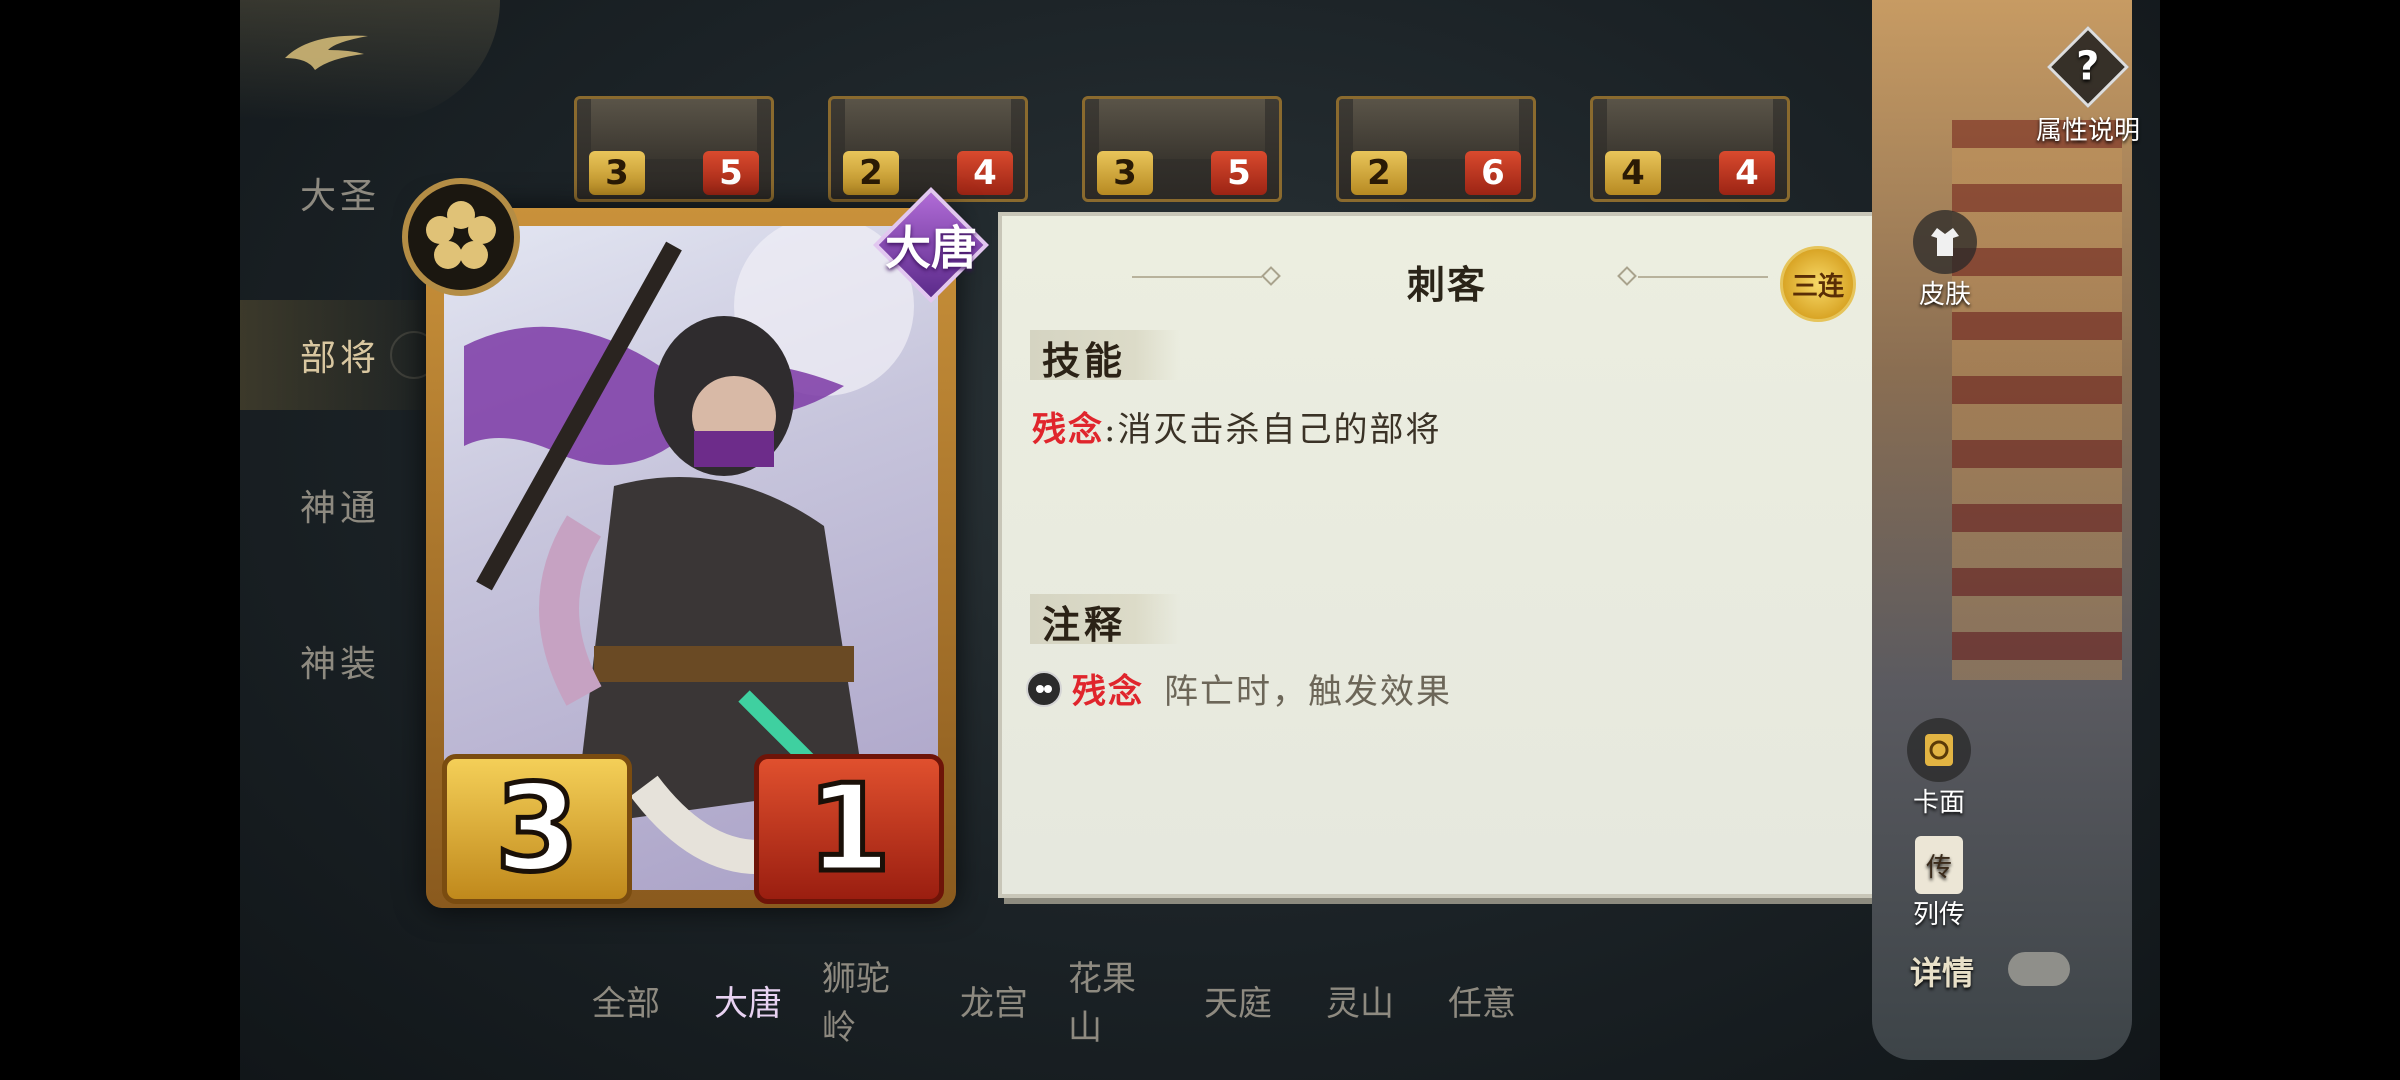  Describe the element at coordinates (326, 52) in the screenshot. I see `game-logo-icon` at that location.